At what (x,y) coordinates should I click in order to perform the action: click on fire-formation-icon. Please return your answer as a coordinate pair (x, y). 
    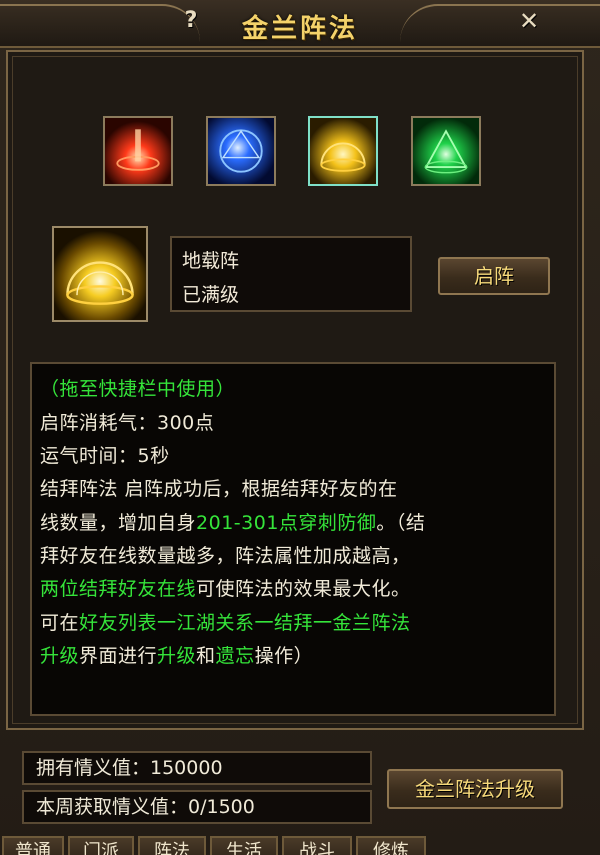
    Looking at the image, I should click on (138, 151).